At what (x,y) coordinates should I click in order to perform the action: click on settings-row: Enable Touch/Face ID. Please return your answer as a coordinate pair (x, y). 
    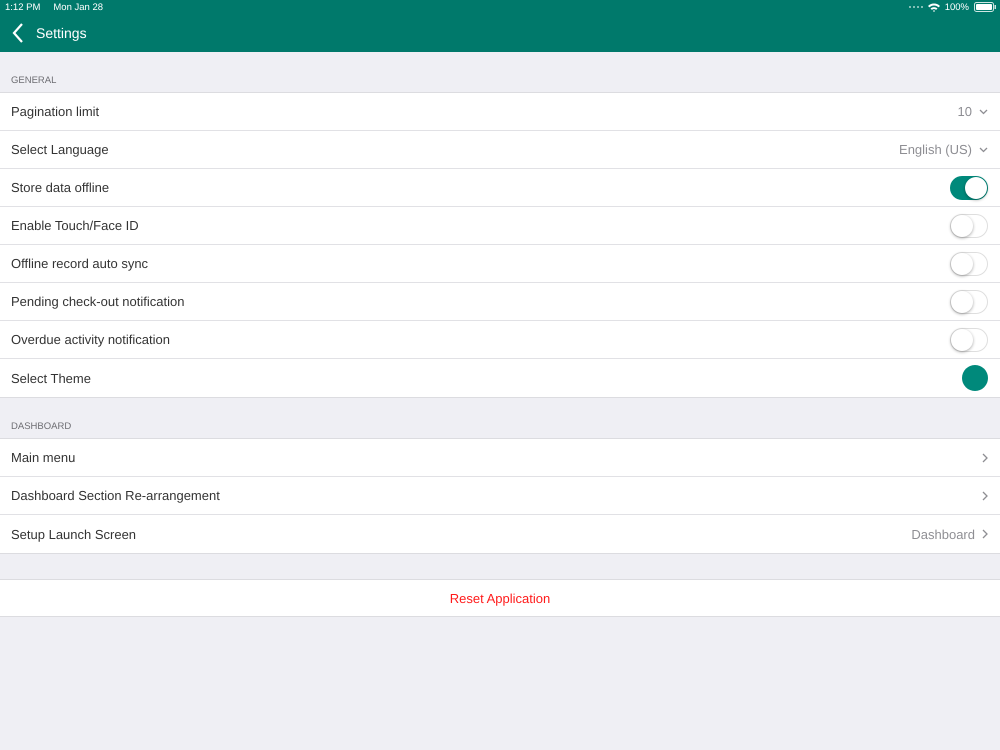
    Looking at the image, I should click on (500, 226).